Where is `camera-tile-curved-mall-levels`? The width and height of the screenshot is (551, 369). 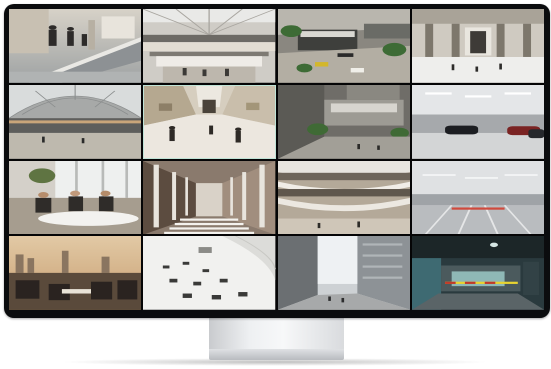
camera-tile-curved-mall-levels is located at coordinates (343, 197).